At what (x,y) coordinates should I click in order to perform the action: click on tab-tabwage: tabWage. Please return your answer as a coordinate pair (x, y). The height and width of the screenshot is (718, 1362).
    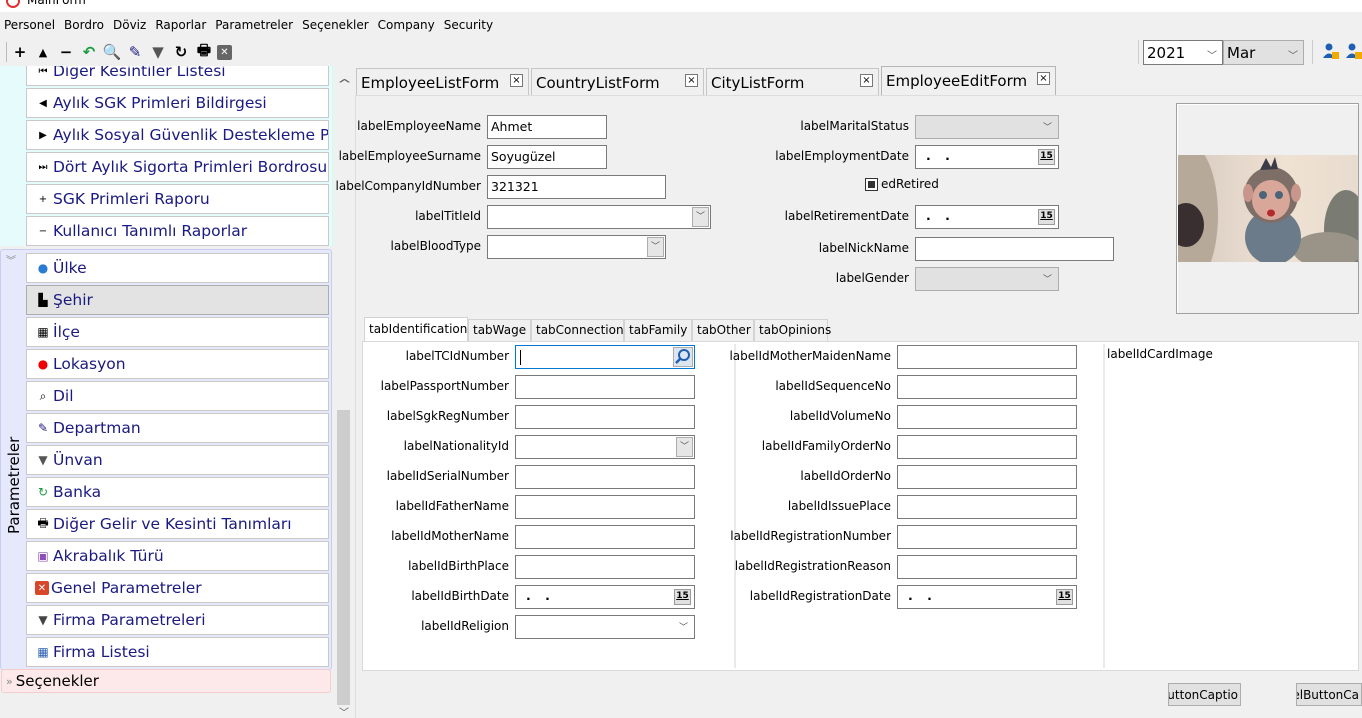
    Looking at the image, I should click on (499, 330).